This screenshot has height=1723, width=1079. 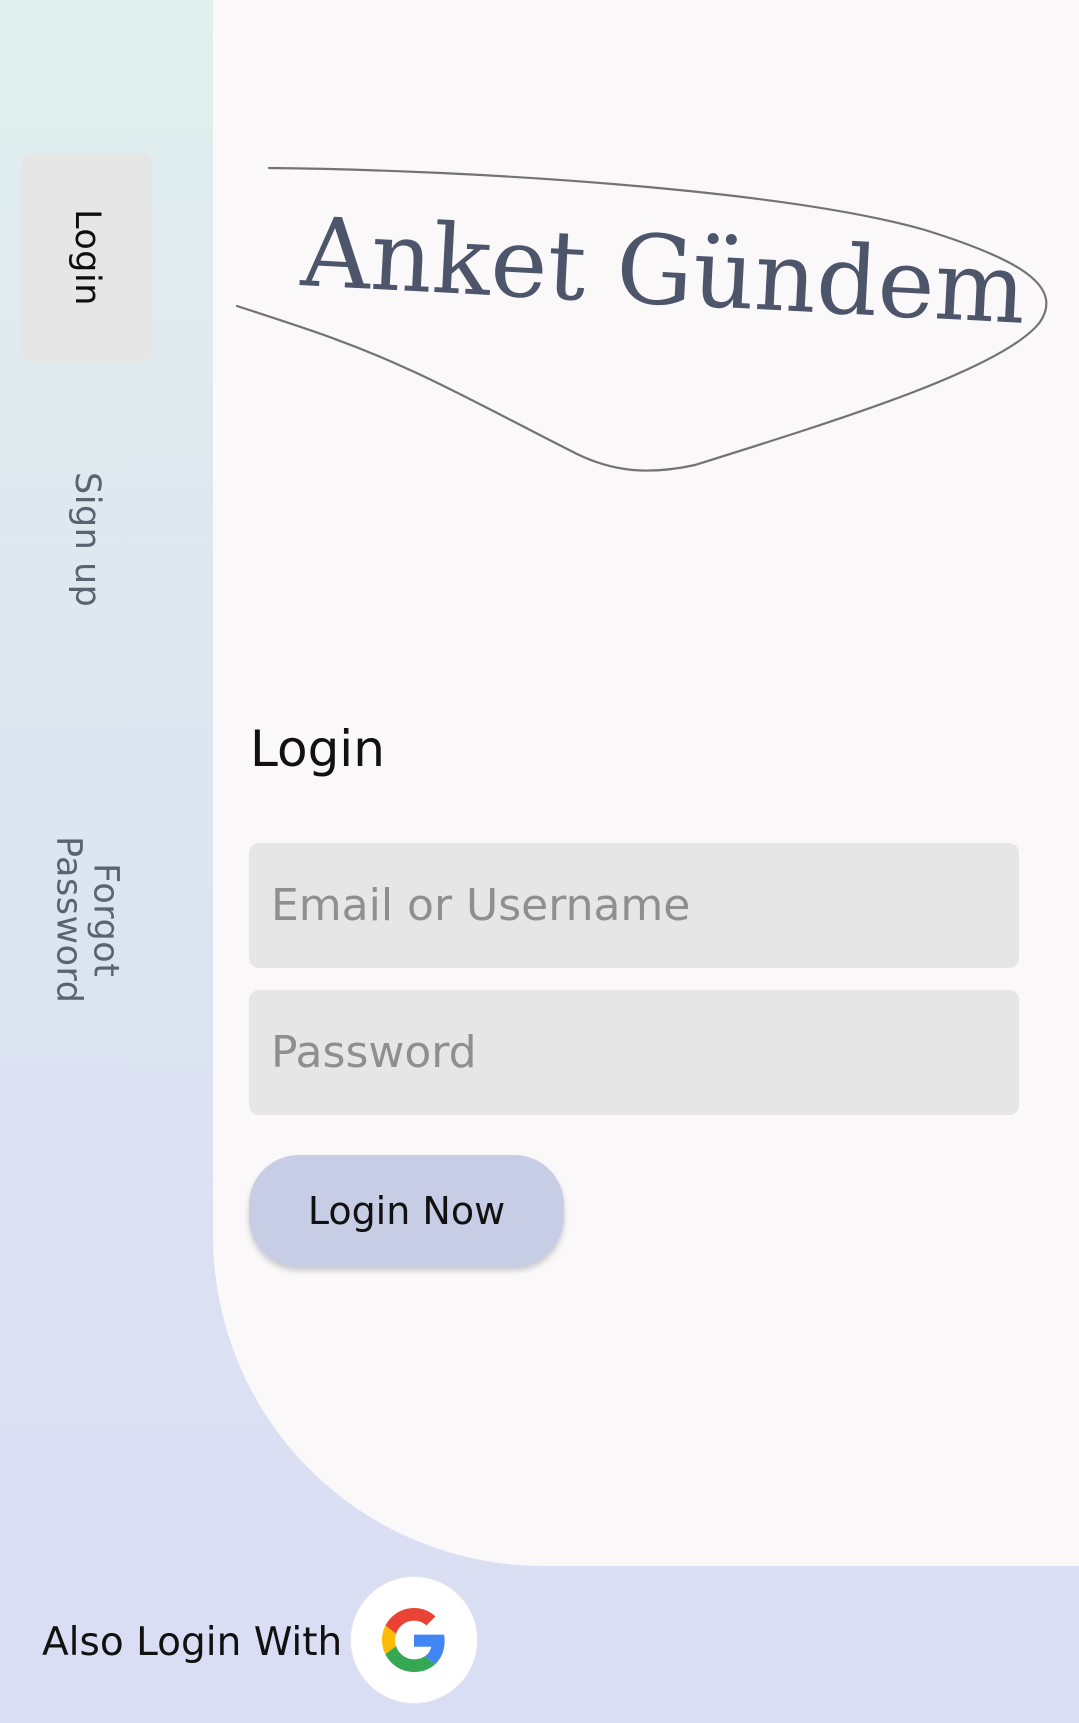 I want to click on app-logo: Anket Gündem, so click(x=641, y=319).